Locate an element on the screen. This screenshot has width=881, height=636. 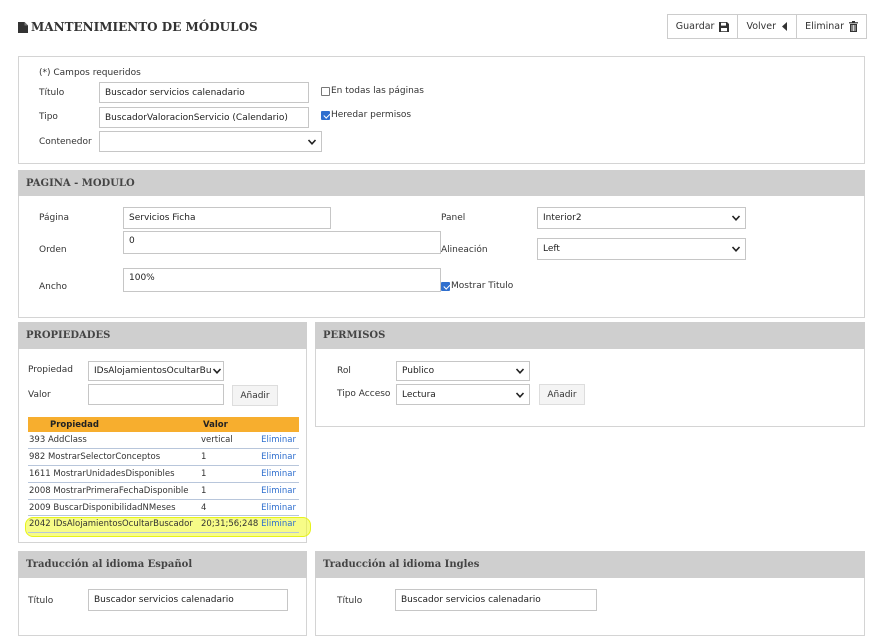
inherit-permissions-label: Heredar permisos is located at coordinates (371, 115).